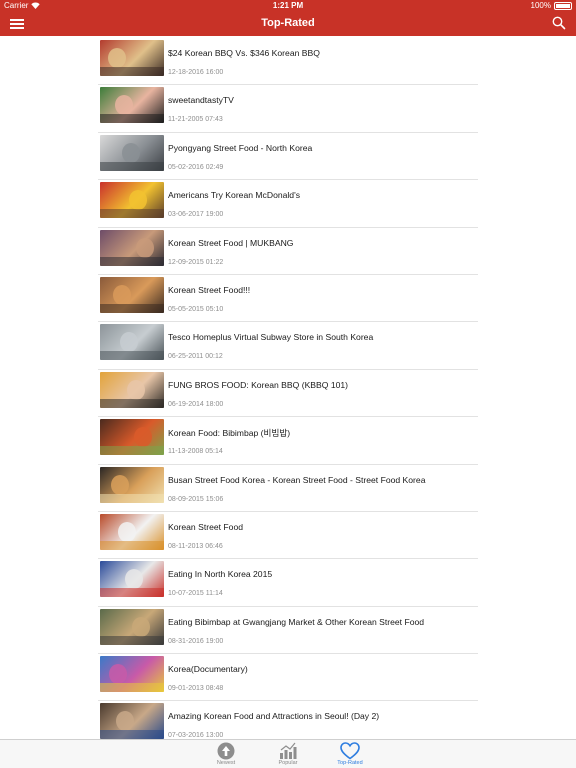 The width and height of the screenshot is (576, 768). Describe the element at coordinates (226, 751) in the screenshot. I see `up-arrow-circle-icon` at that location.